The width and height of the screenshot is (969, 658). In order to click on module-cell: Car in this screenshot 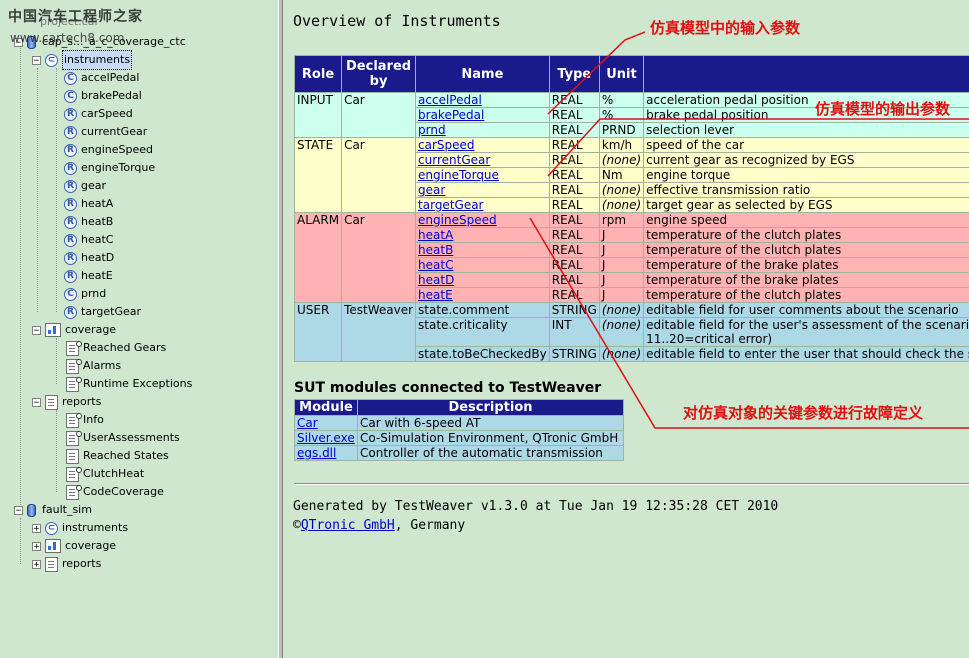, I will do `click(326, 423)`.